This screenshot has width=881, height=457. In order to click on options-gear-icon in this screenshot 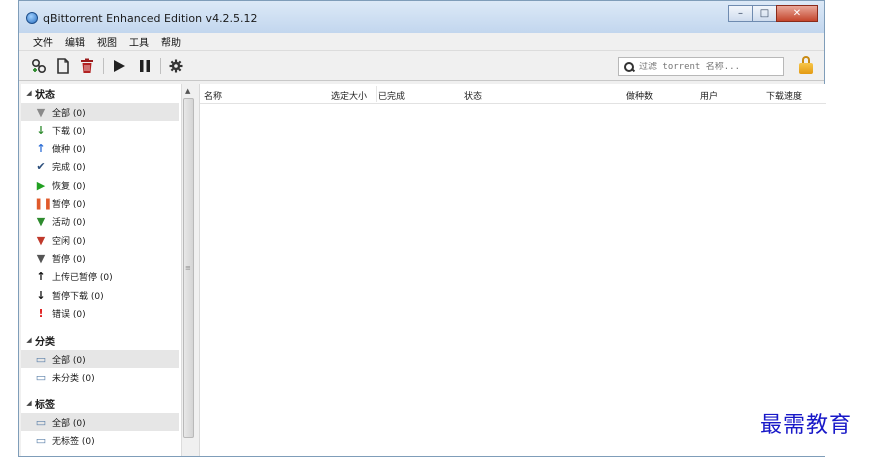, I will do `click(176, 66)`.